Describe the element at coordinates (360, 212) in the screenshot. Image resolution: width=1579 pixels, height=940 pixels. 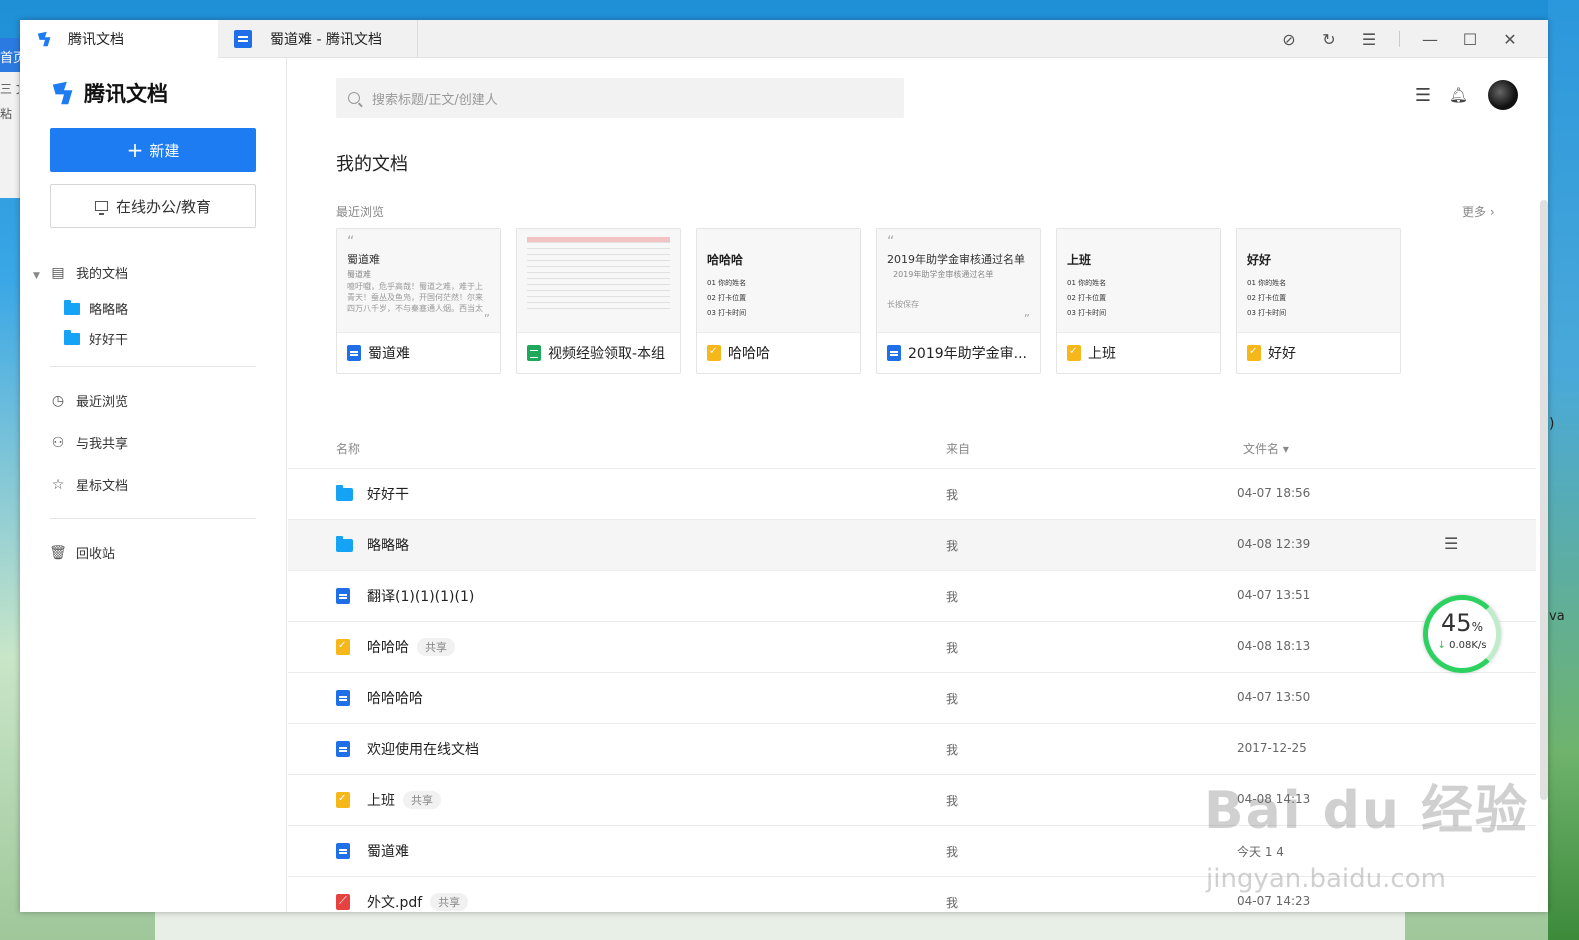
I see `section-label: 最近浏览` at that location.